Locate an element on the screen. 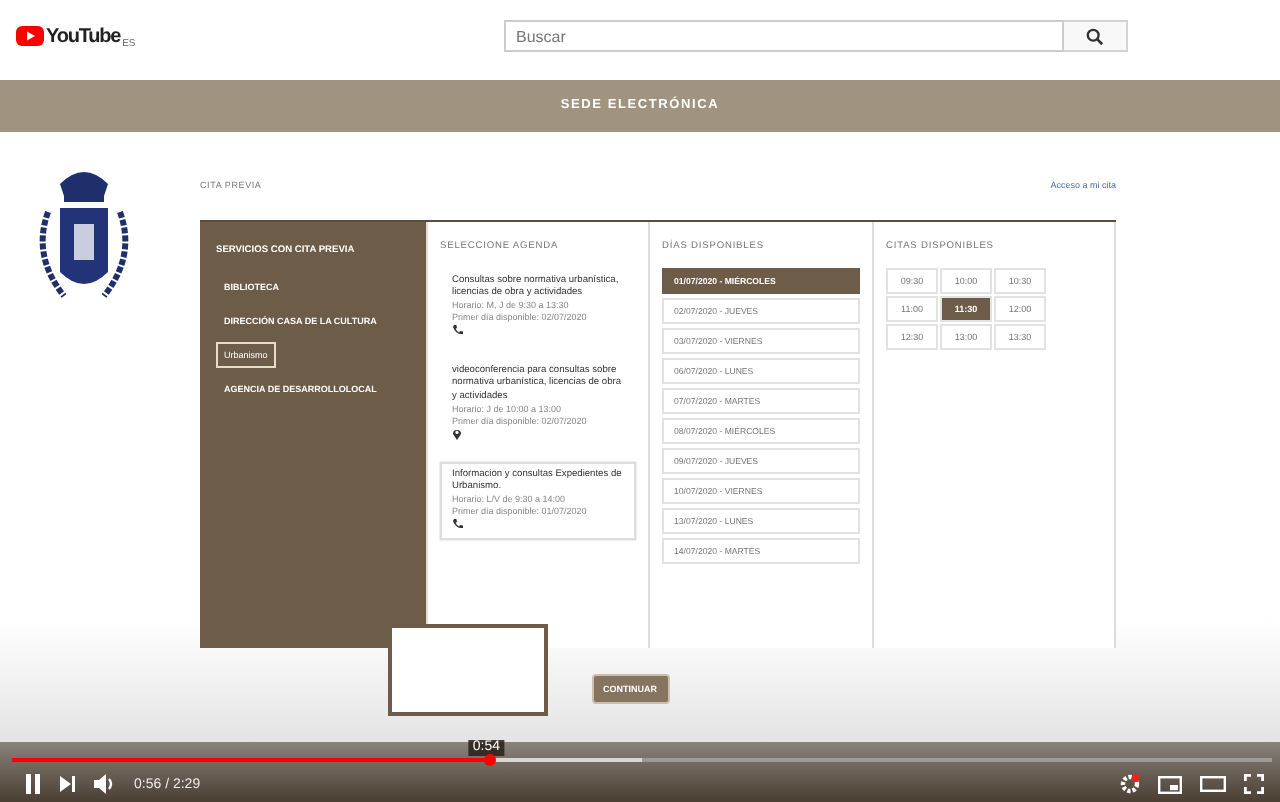 This screenshot has height=802, width=1280. location-pin-icon is located at coordinates (457, 433).